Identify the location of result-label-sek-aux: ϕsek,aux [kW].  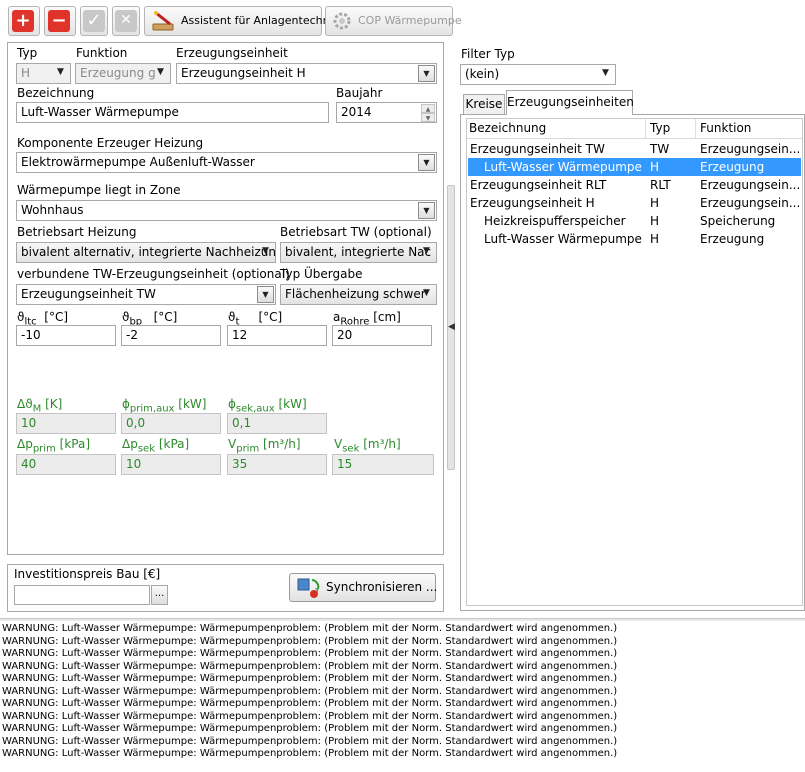
(267, 406).